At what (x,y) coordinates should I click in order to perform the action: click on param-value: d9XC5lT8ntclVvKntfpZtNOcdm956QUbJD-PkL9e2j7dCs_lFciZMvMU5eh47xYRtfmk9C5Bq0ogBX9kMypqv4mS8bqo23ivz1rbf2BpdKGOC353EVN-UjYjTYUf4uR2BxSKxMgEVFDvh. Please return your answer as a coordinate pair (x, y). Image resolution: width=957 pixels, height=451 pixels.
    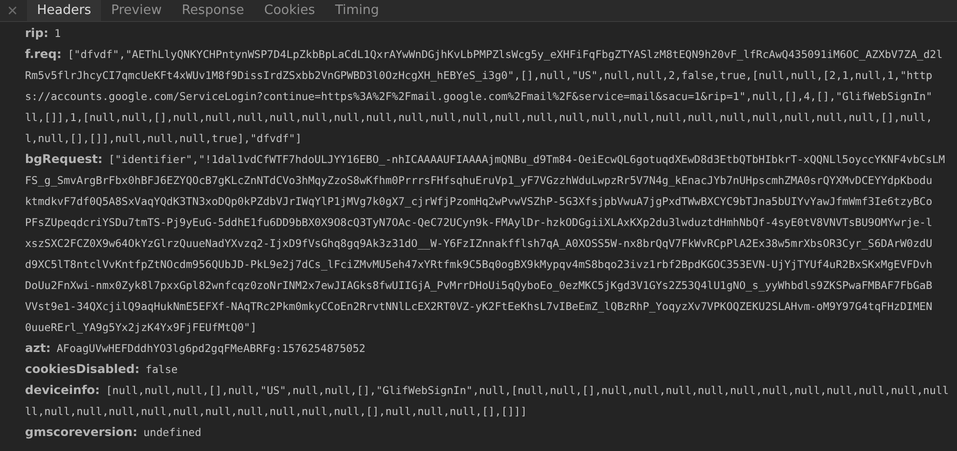
    Looking at the image, I should click on (478, 264).